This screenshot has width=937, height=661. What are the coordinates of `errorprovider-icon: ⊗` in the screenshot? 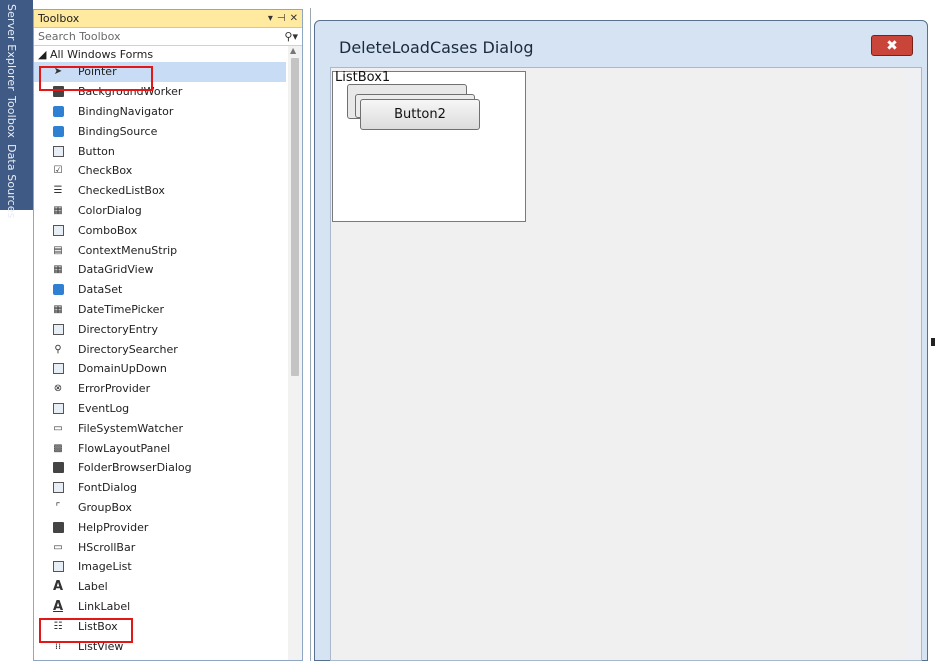 It's located at (58, 389).